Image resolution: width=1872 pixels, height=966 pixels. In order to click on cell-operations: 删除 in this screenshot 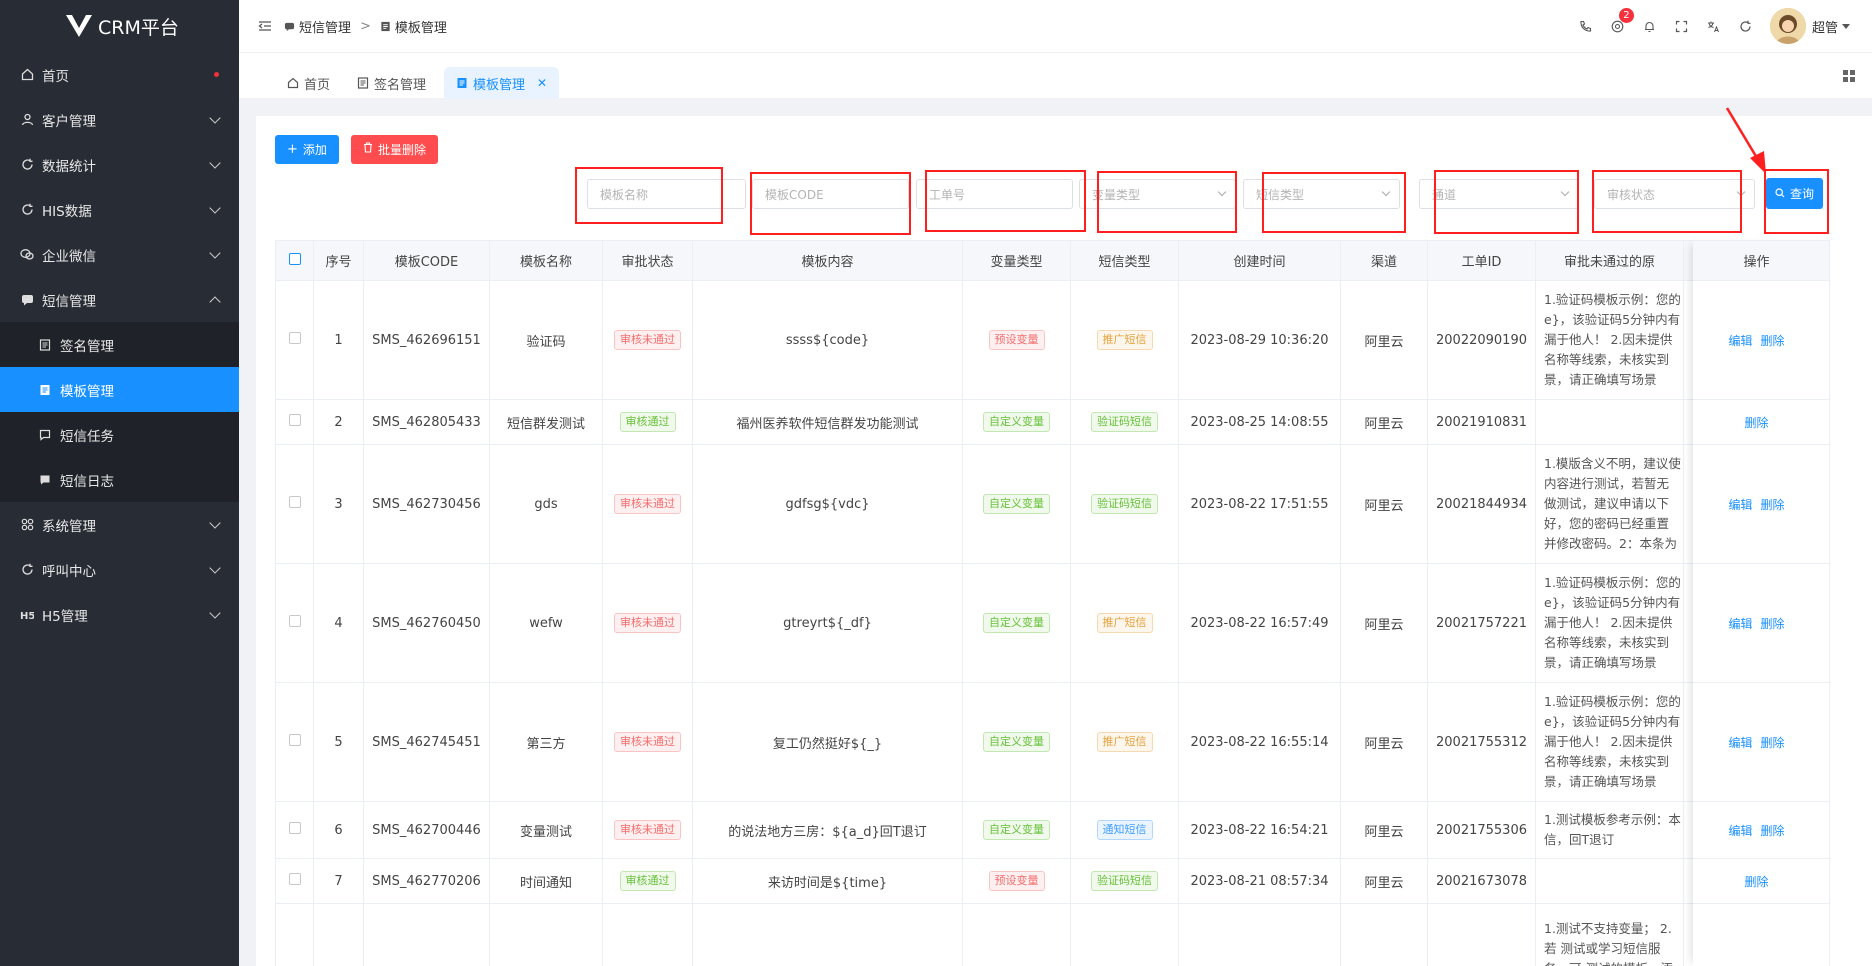, I will do `click(1756, 422)`.